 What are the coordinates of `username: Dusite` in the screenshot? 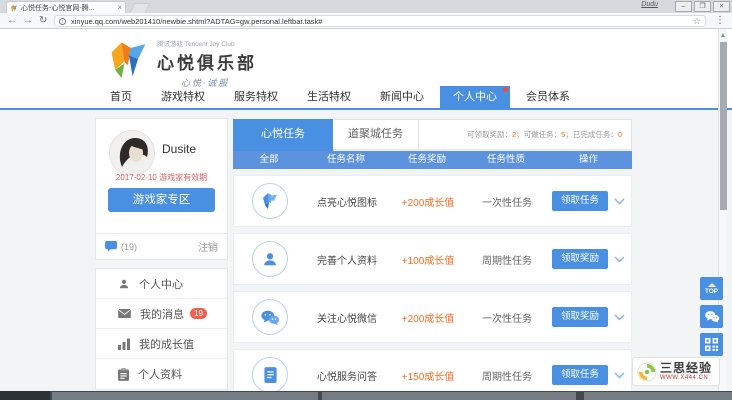 It's located at (179, 149).